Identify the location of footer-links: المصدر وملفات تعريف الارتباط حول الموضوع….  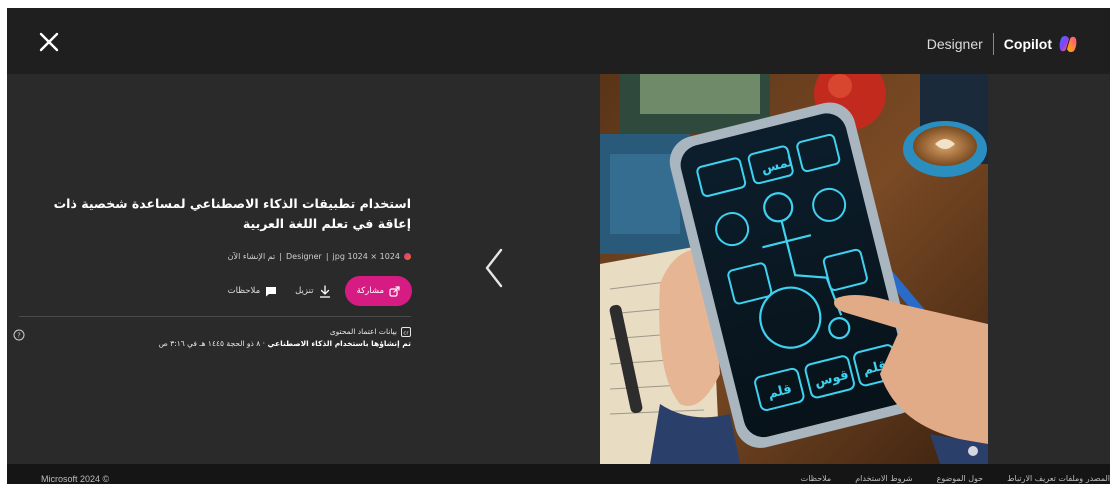
(955, 478).